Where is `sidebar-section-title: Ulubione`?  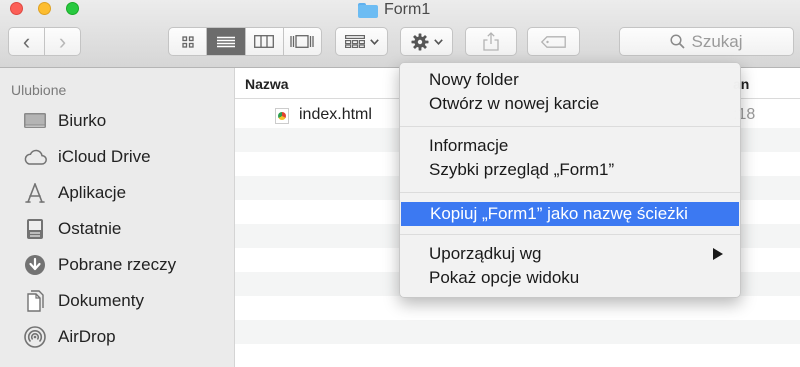 sidebar-section-title: Ulubione is located at coordinates (39, 90).